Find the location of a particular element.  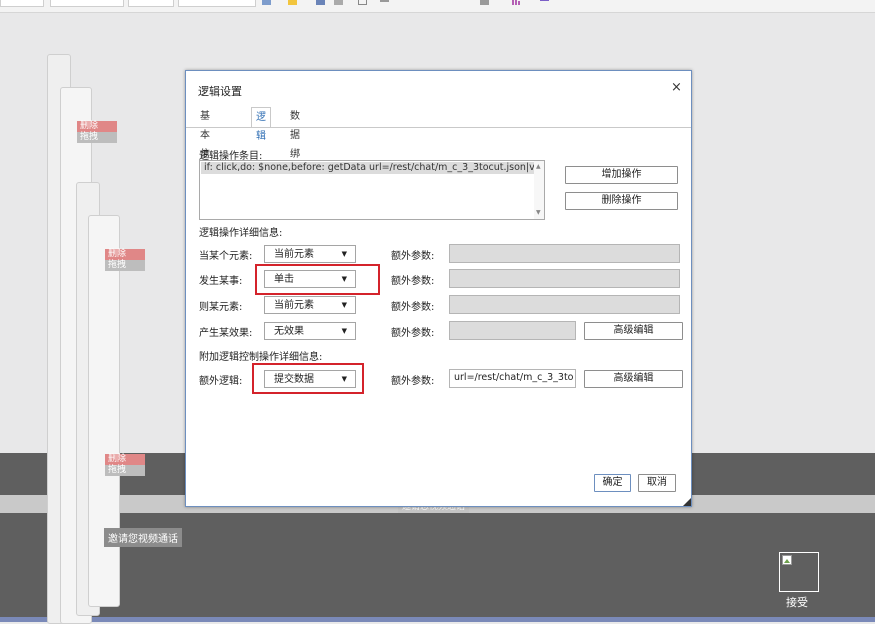

listbox-scrollbar: ▲ ▼ is located at coordinates (539, 190).